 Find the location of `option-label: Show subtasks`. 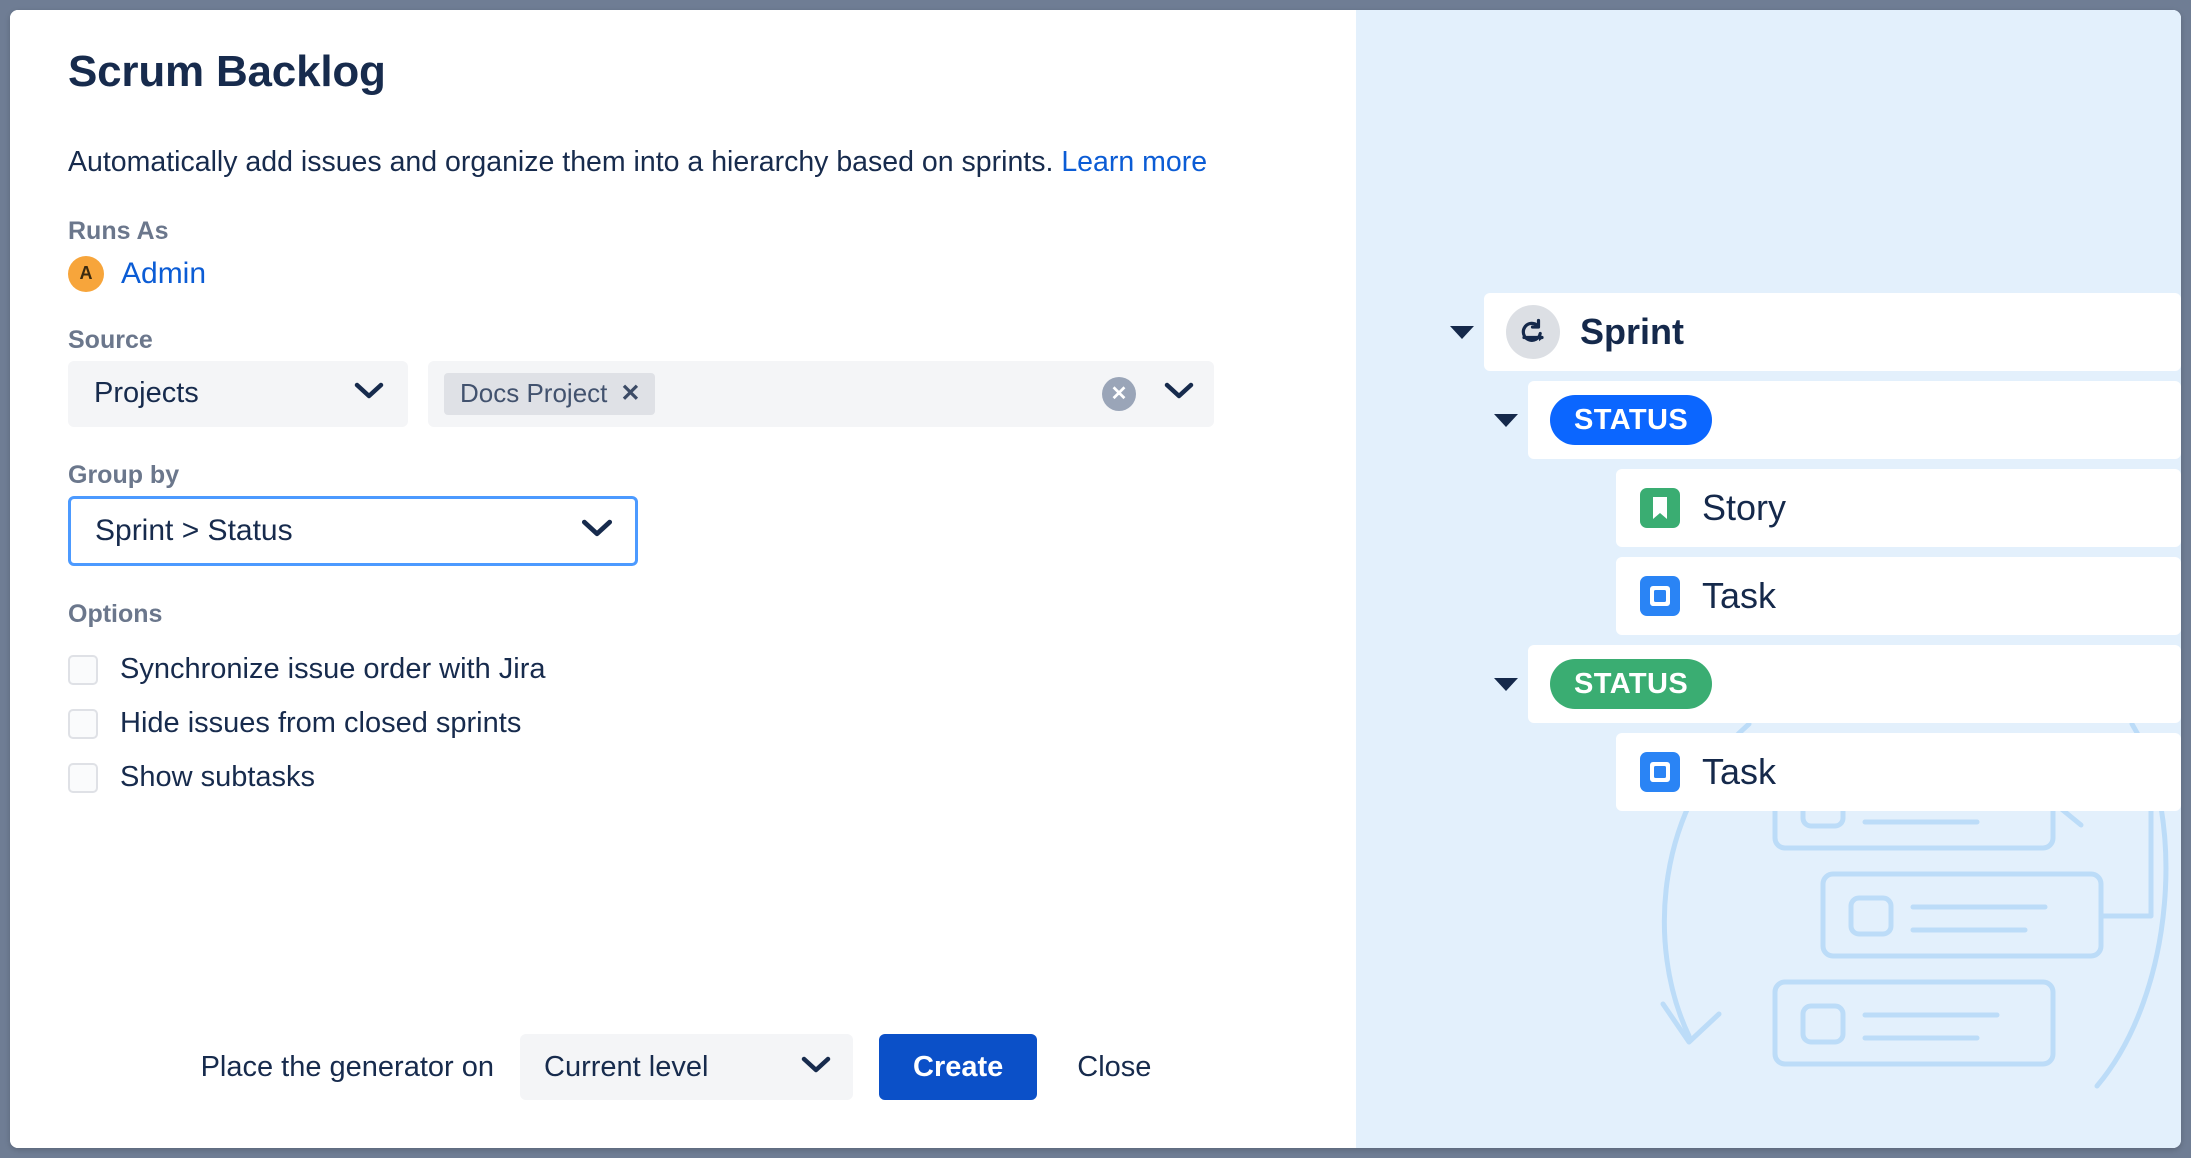

option-label: Show subtasks is located at coordinates (218, 777).